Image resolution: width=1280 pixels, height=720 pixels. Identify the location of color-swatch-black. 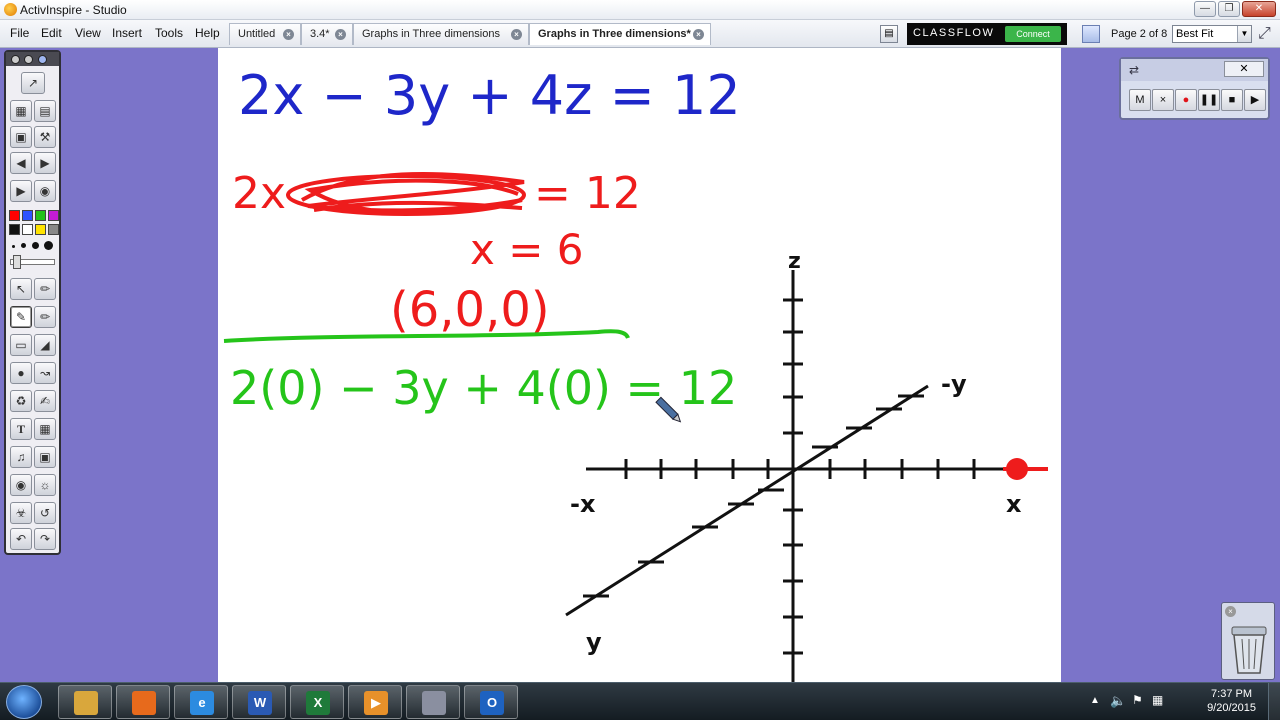
(14, 229).